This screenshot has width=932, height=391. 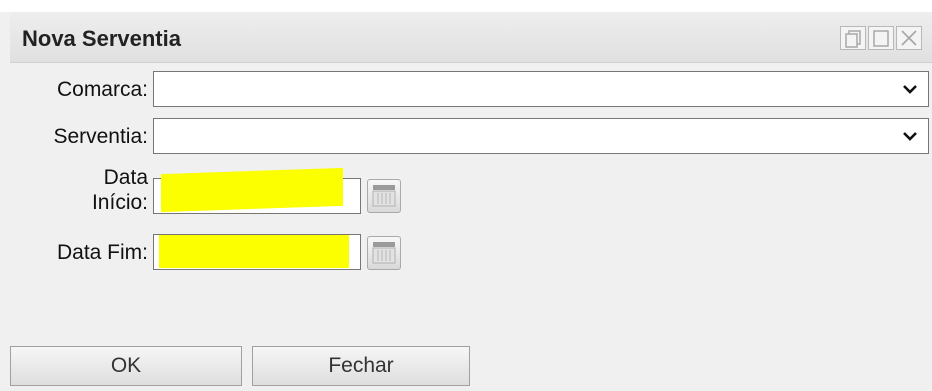 What do you see at coordinates (541, 136) in the screenshot?
I see `serventia-select` at bounding box center [541, 136].